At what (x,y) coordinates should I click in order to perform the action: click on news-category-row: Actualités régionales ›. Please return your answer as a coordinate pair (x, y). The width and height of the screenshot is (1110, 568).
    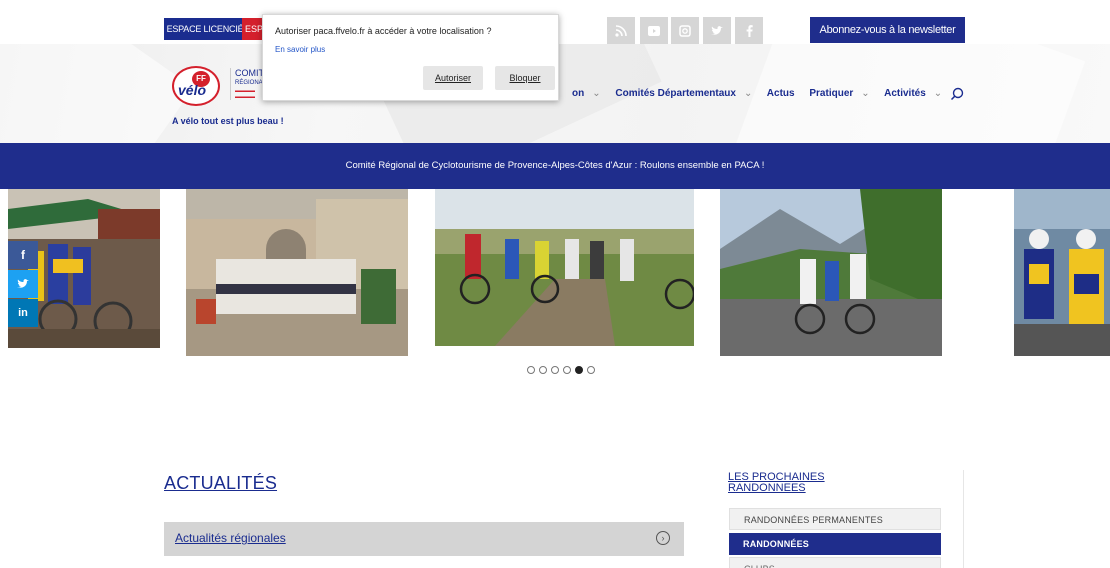
    Looking at the image, I should click on (424, 539).